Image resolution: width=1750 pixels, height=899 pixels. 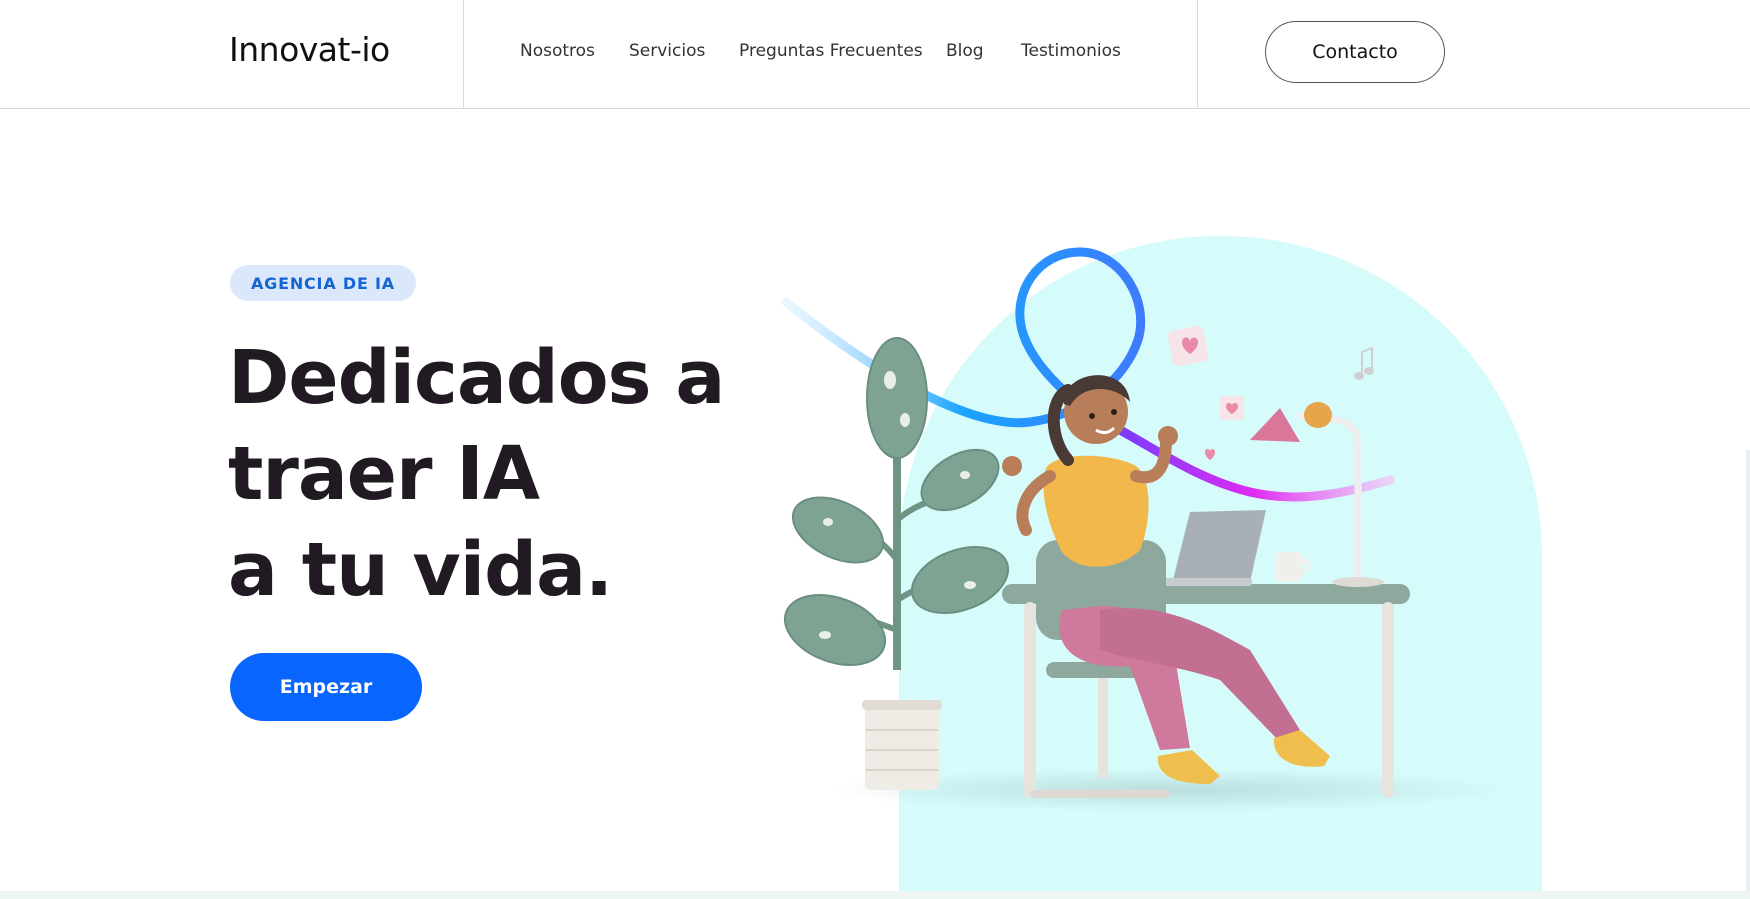 What do you see at coordinates (463, 54) in the screenshot?
I see `header-divider-left` at bounding box center [463, 54].